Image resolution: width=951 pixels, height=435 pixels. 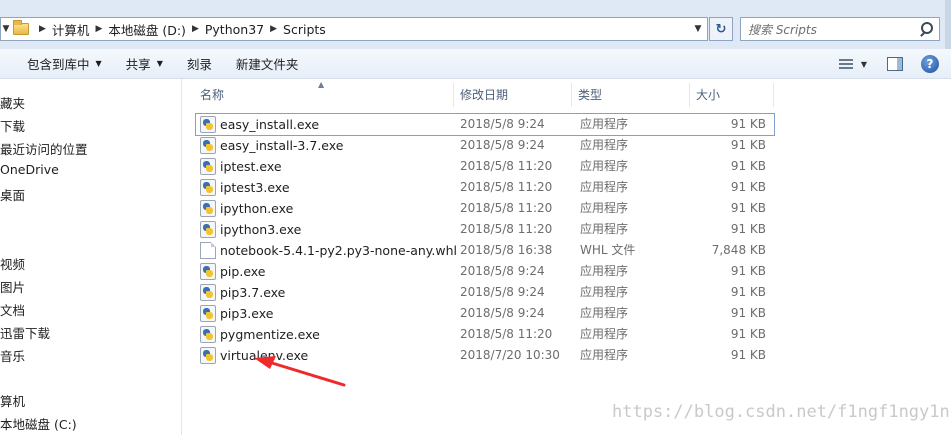 What do you see at coordinates (930, 64) in the screenshot?
I see `help-icon: ?` at bounding box center [930, 64].